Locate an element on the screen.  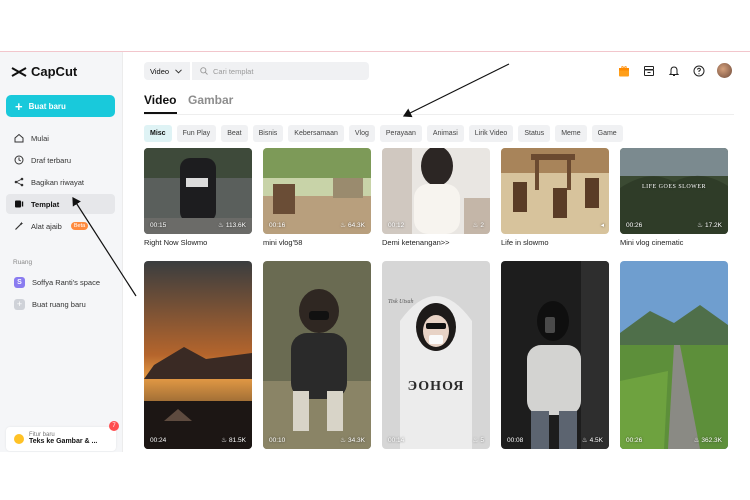
likes-count: ♨ 113.6K is located at coordinates (232, 225).